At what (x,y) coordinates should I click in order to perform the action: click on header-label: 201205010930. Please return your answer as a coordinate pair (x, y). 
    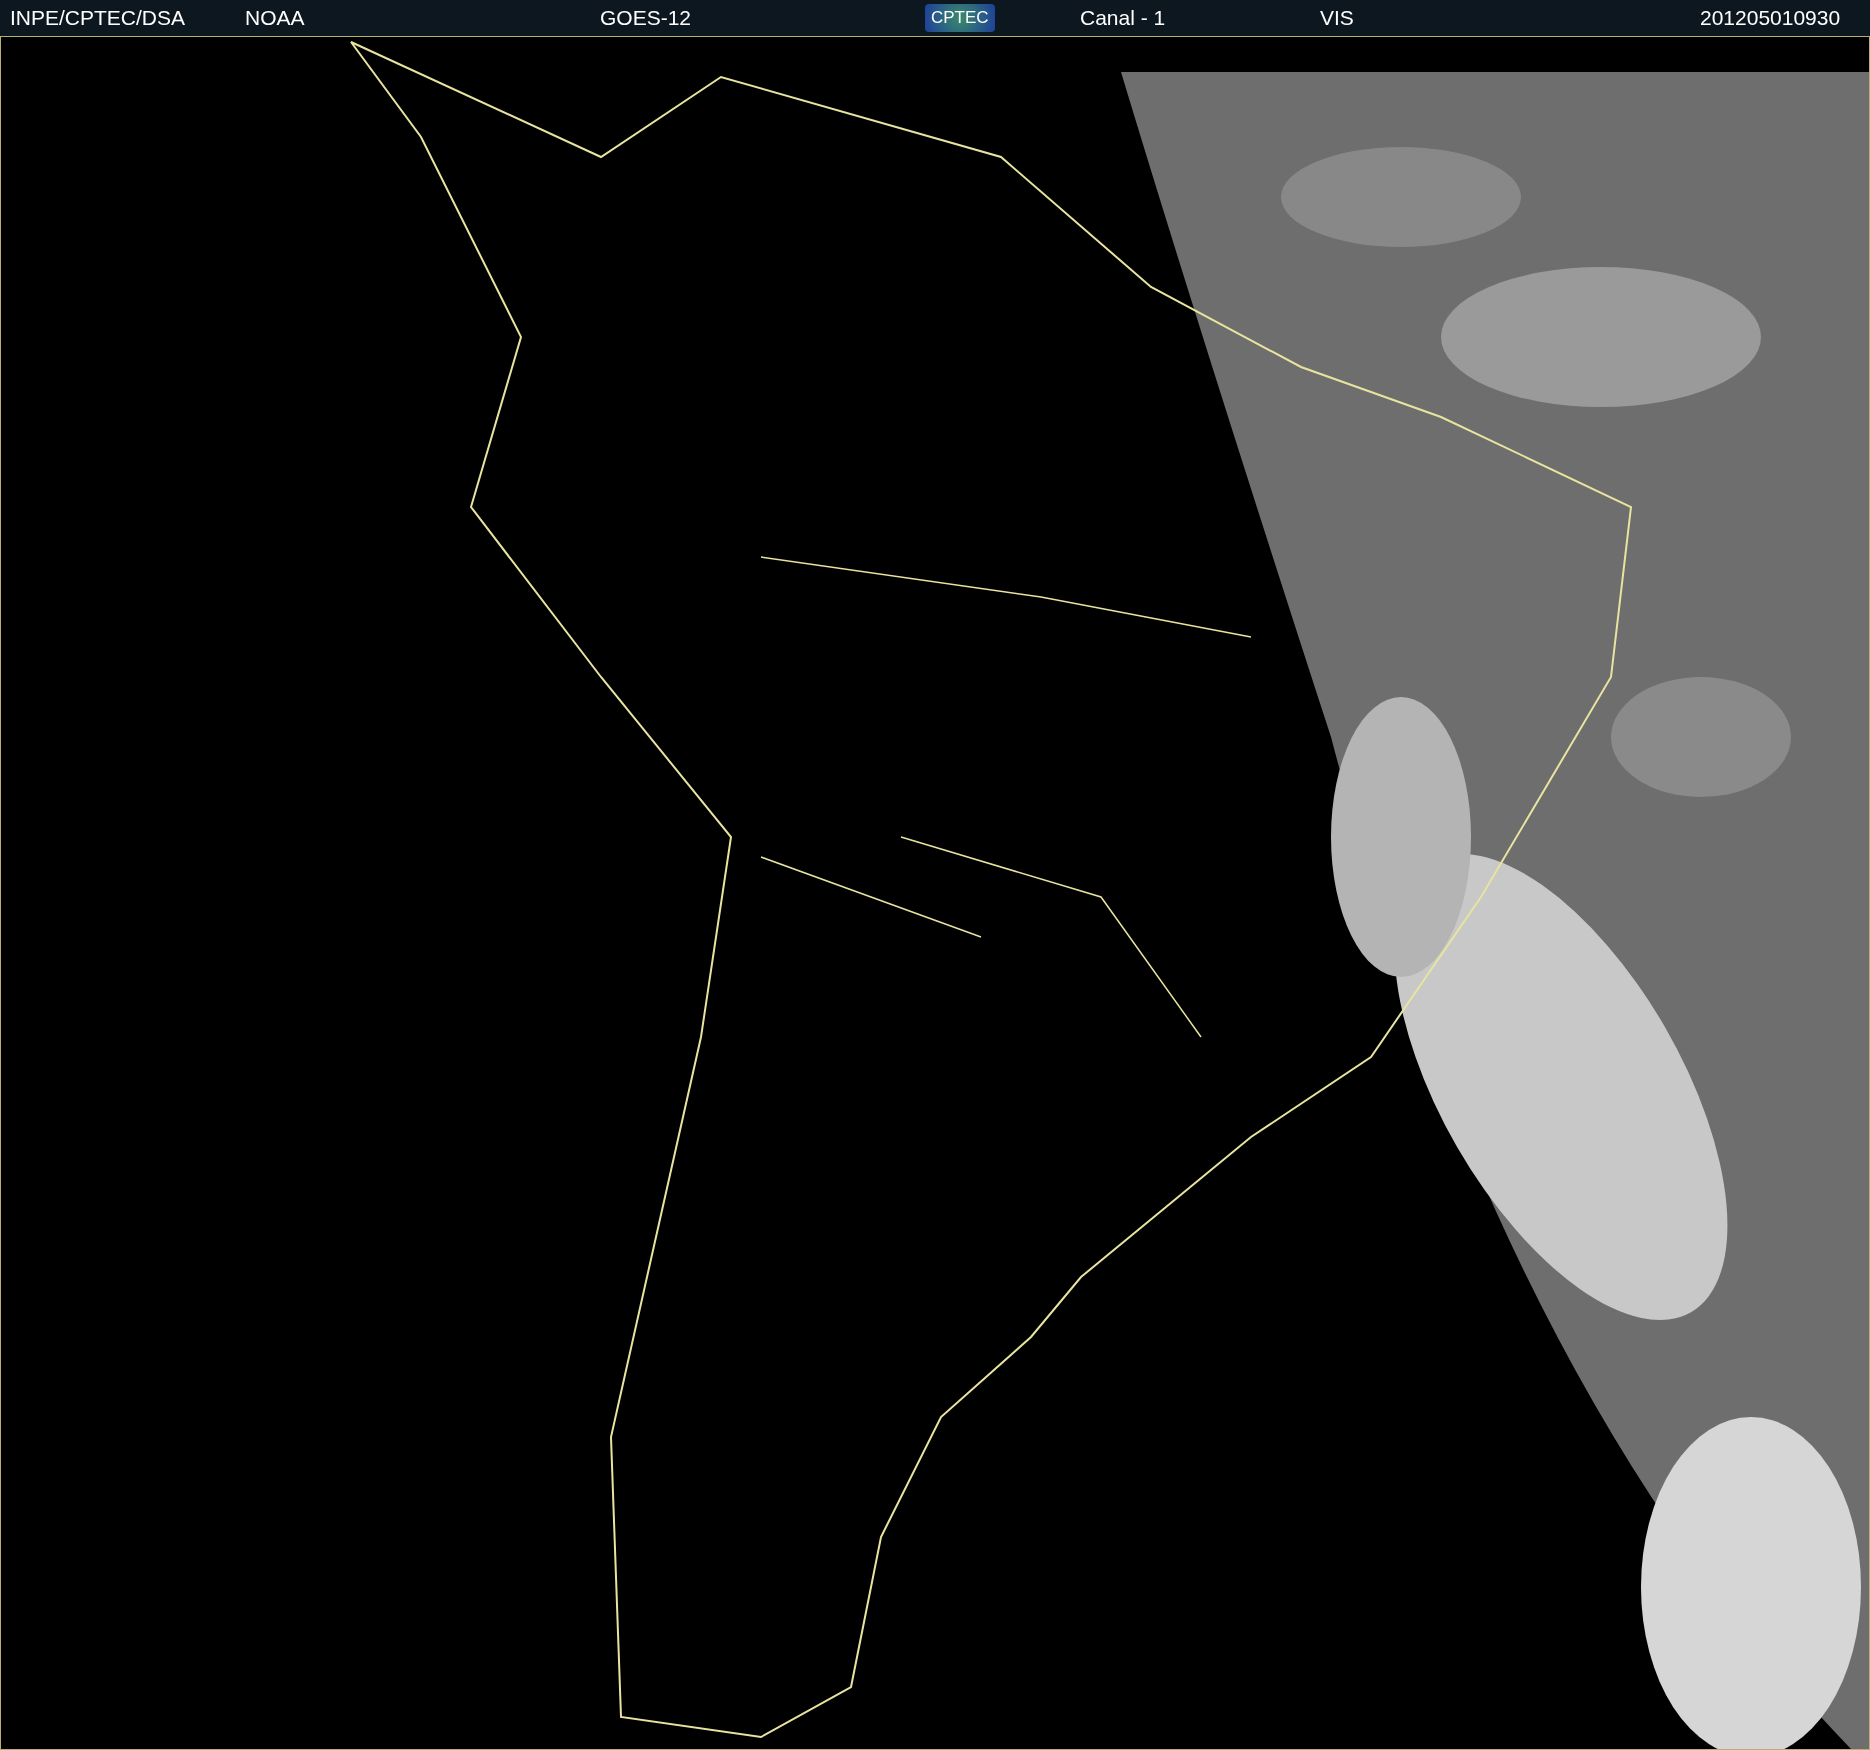
    Looking at the image, I should click on (1770, 17).